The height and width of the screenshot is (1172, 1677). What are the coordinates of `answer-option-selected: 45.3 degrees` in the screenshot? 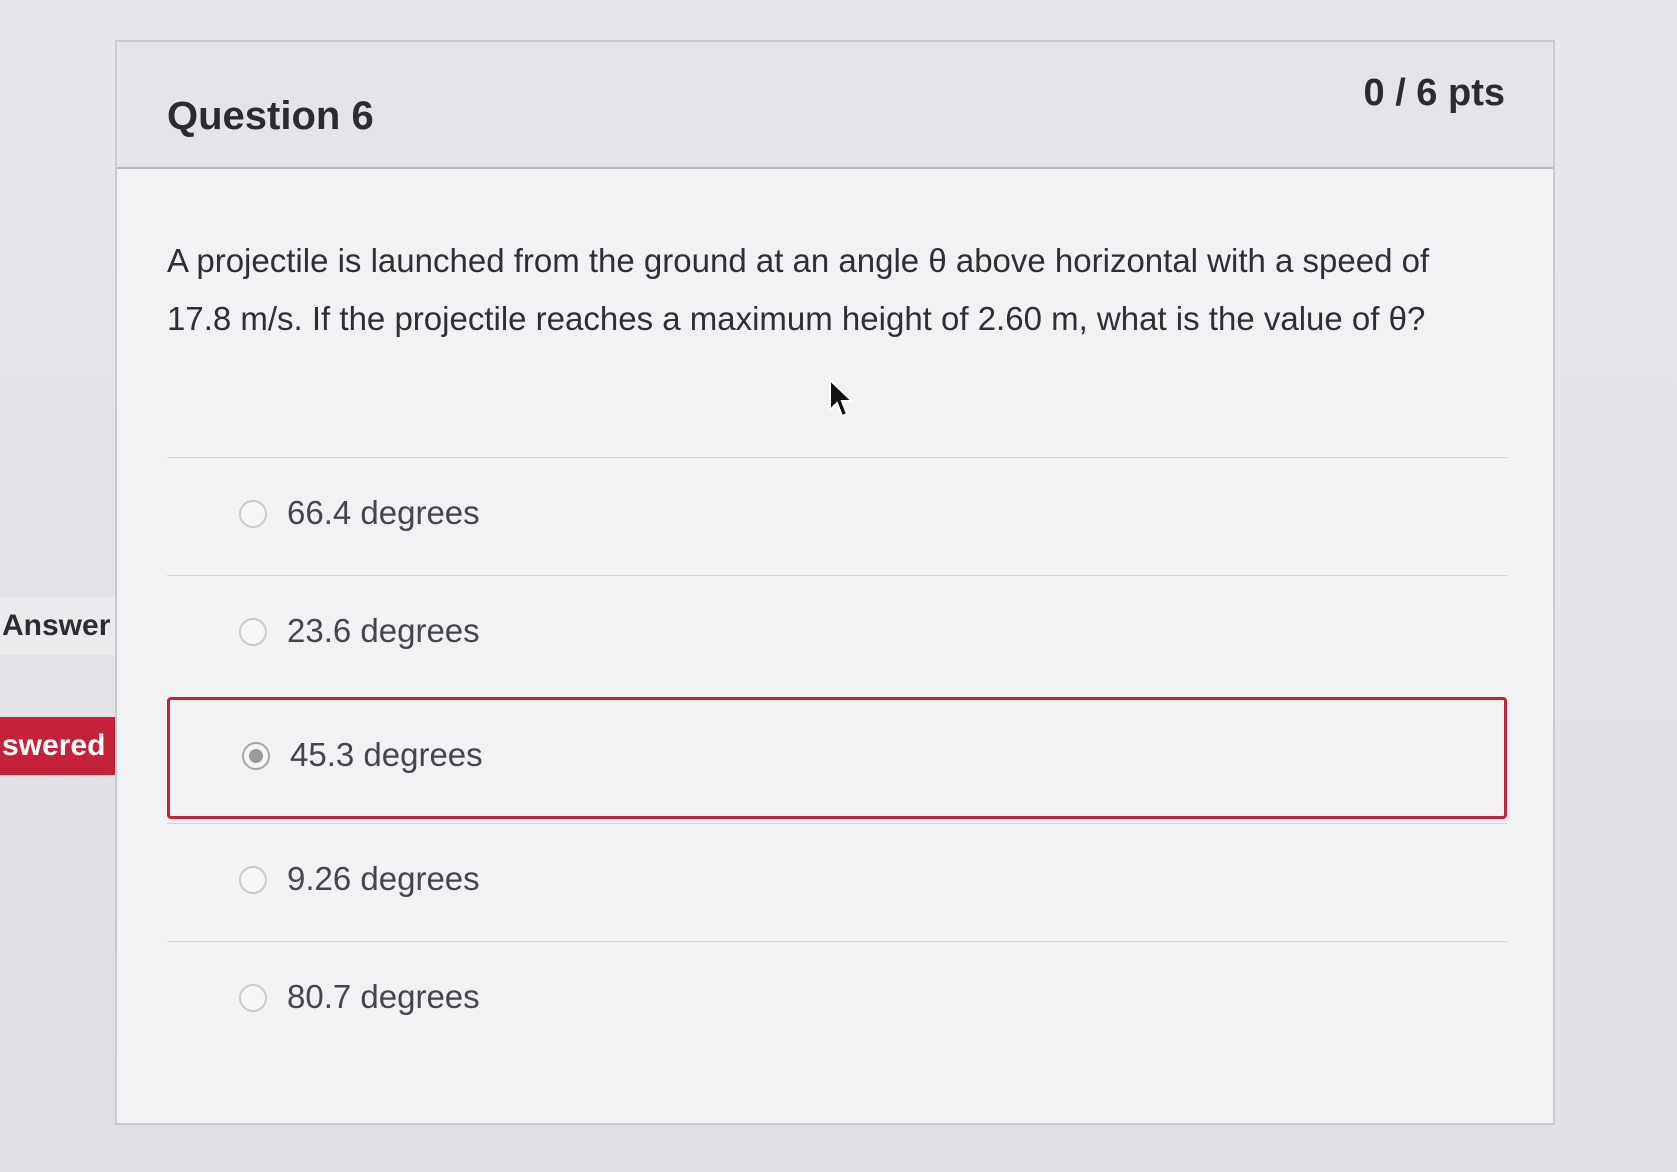 It's located at (837, 758).